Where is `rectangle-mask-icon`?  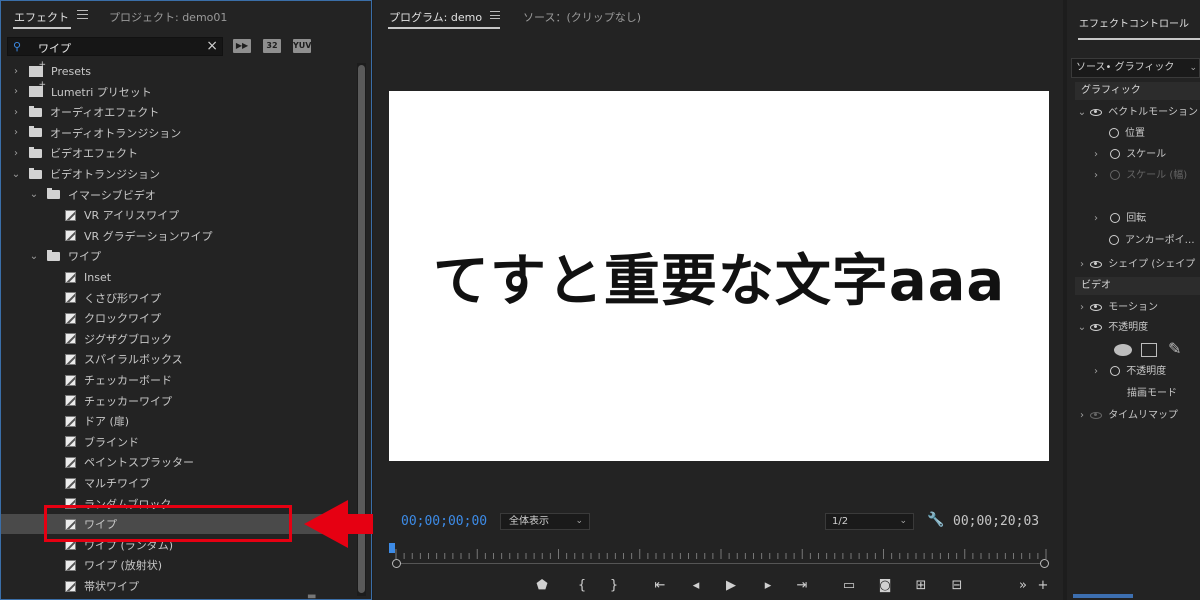 rectangle-mask-icon is located at coordinates (1149, 350).